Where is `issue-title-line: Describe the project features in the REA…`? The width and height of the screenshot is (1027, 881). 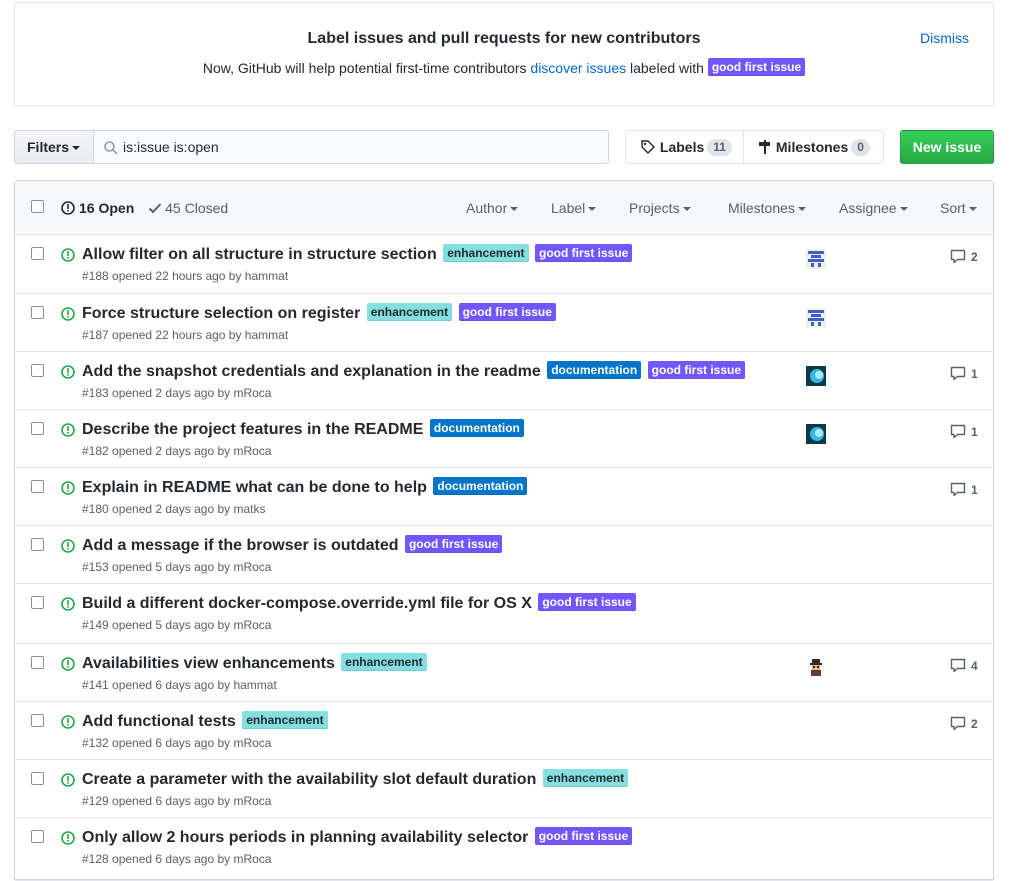
issue-title-line: Describe the project features in the REA… is located at coordinates (303, 430).